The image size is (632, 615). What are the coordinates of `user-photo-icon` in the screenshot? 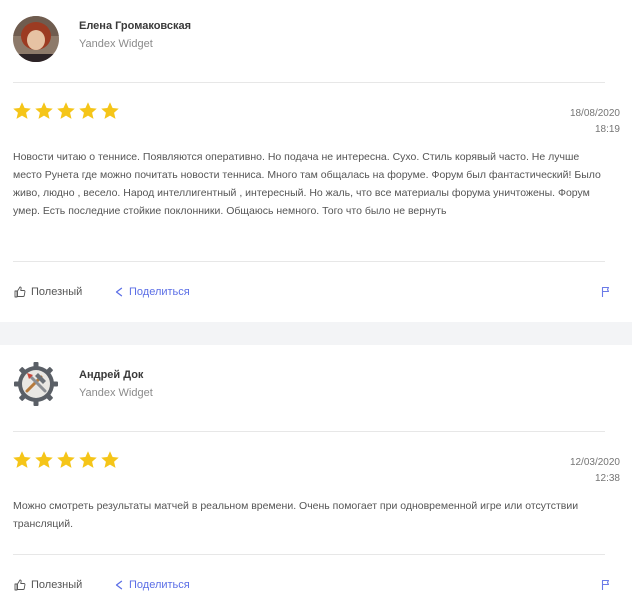 It's located at (36, 39).